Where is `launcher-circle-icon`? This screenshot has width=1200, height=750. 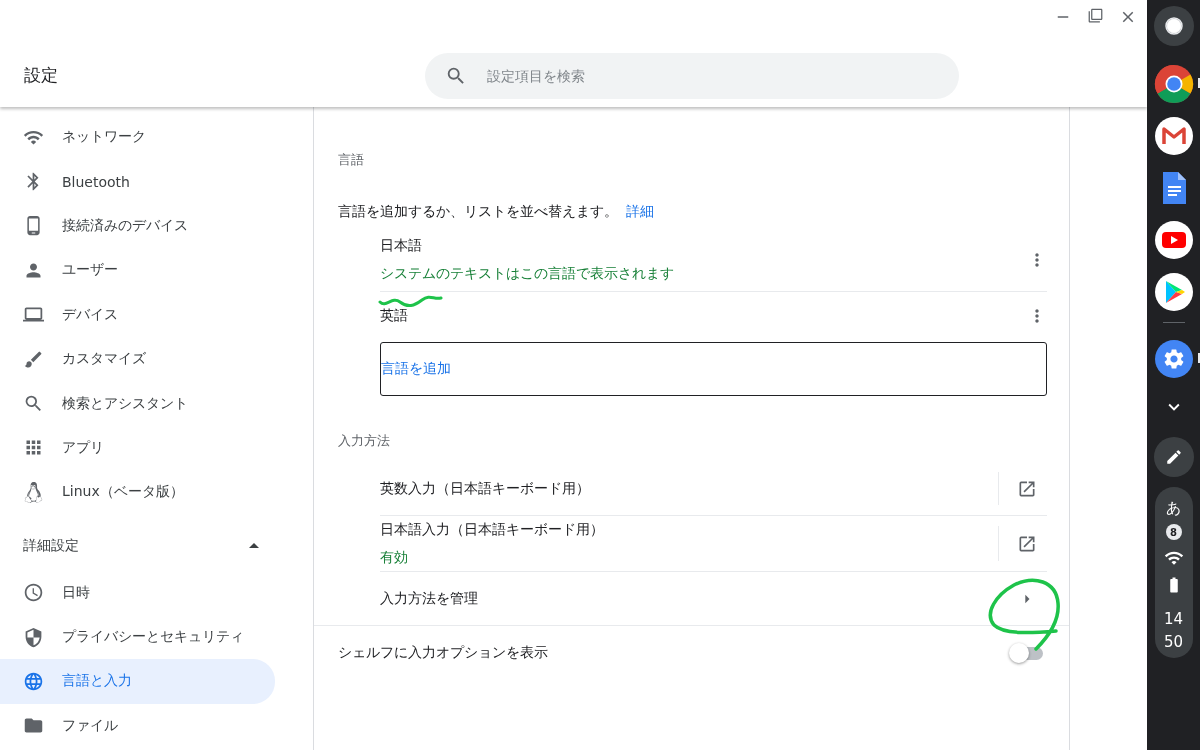 launcher-circle-icon is located at coordinates (1173, 26).